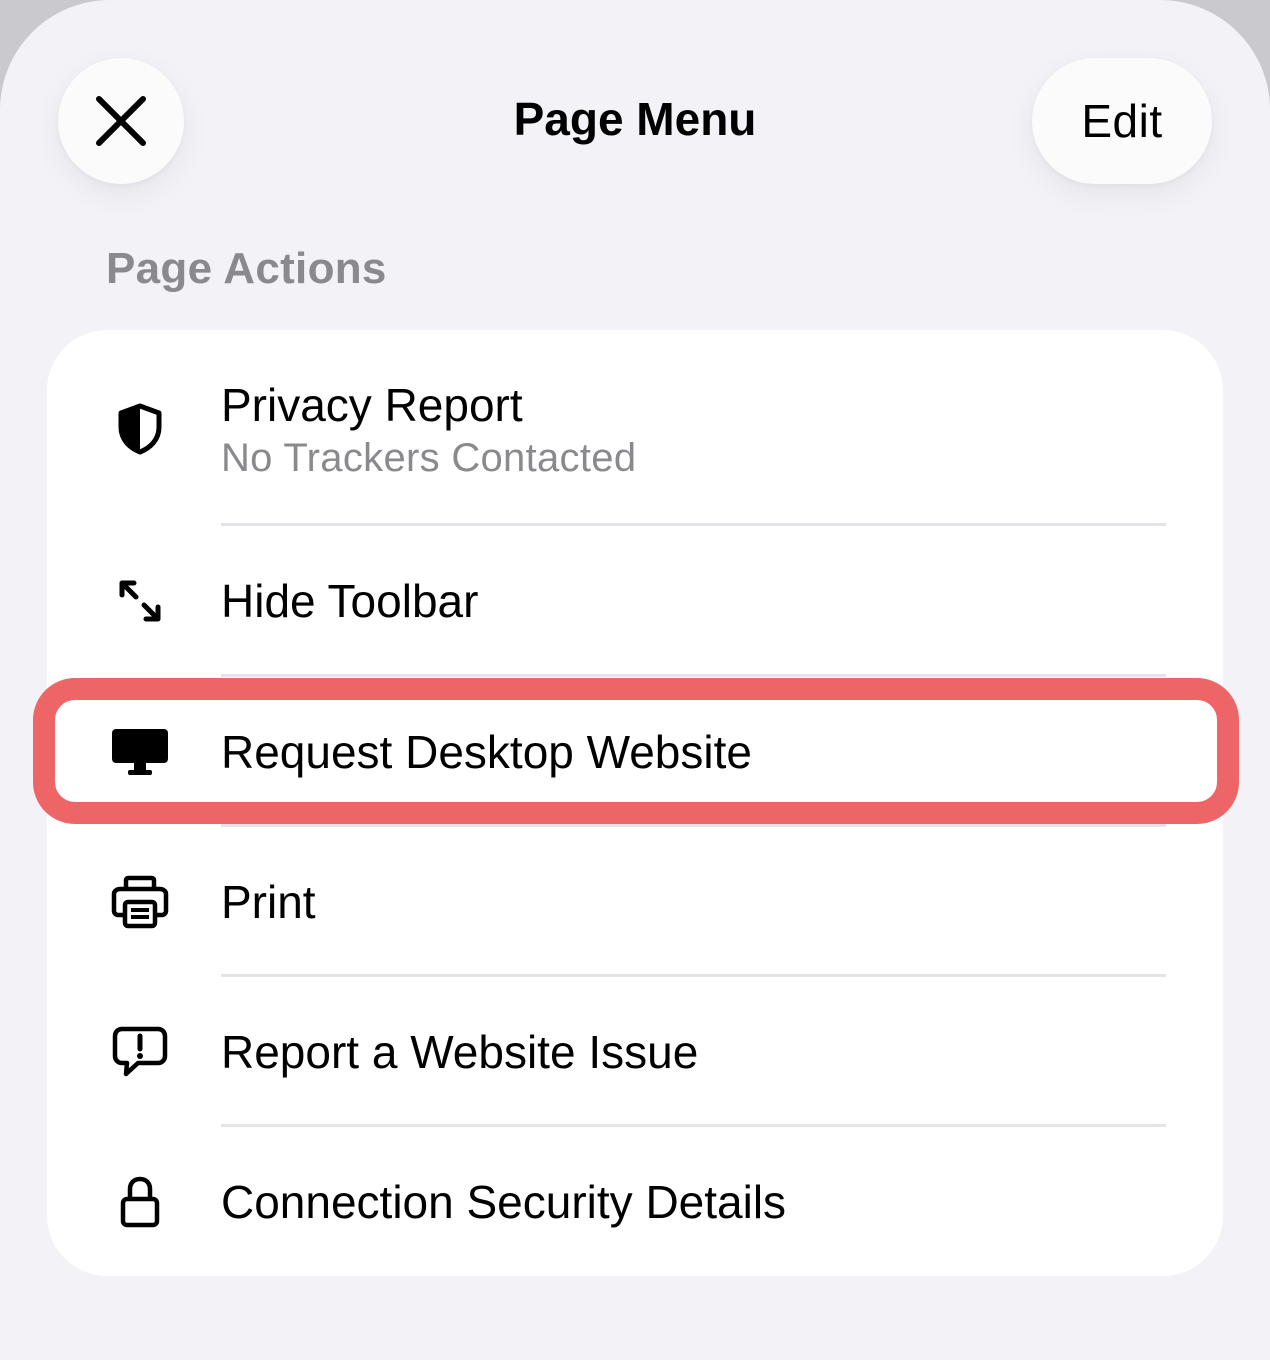 The height and width of the screenshot is (1360, 1270). What do you see at coordinates (486, 752) in the screenshot?
I see `menu-item-label: Request Desktop Website` at bounding box center [486, 752].